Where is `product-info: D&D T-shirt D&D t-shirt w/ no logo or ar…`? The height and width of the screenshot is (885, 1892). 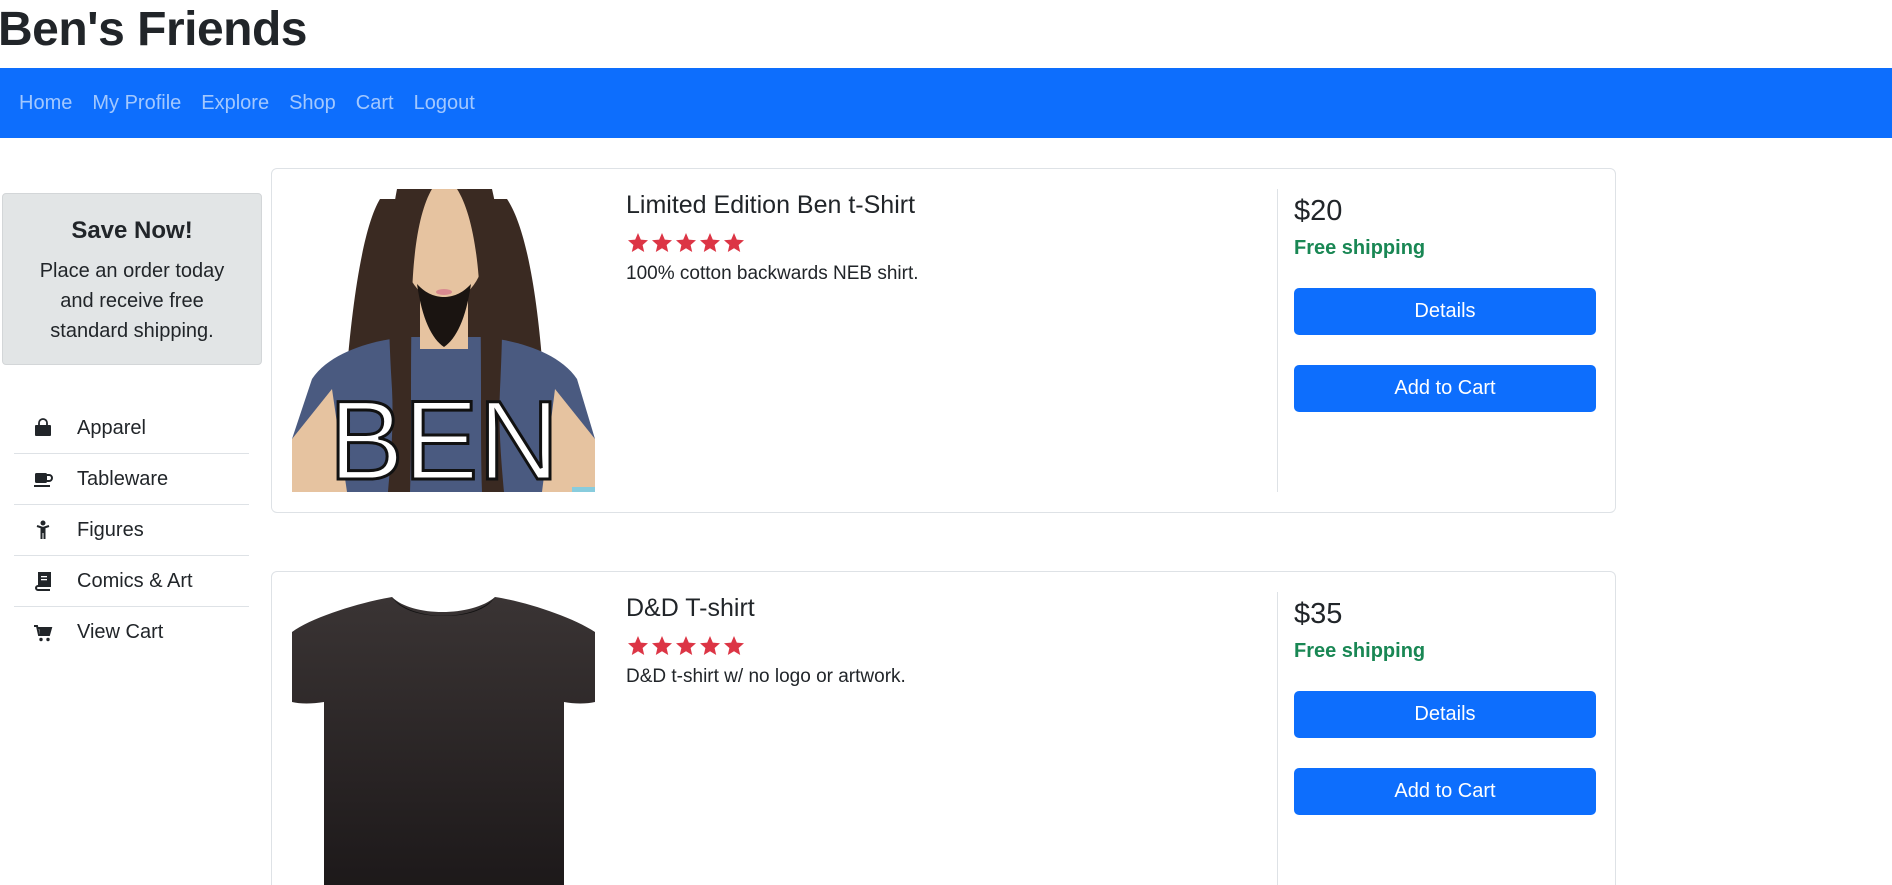
product-info: D&D T-shirt D&D t-shirt w/ no logo or ar… is located at coordinates (766, 640).